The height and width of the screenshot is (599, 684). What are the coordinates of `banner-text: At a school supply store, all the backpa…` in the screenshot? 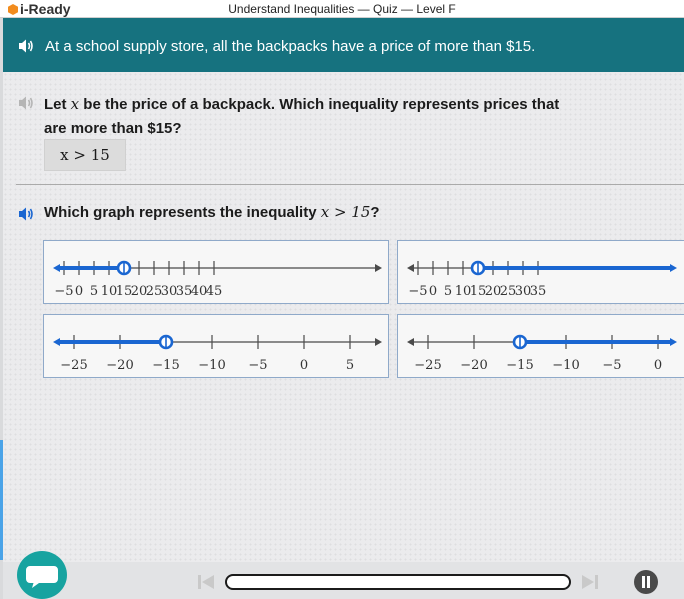 It's located at (290, 46).